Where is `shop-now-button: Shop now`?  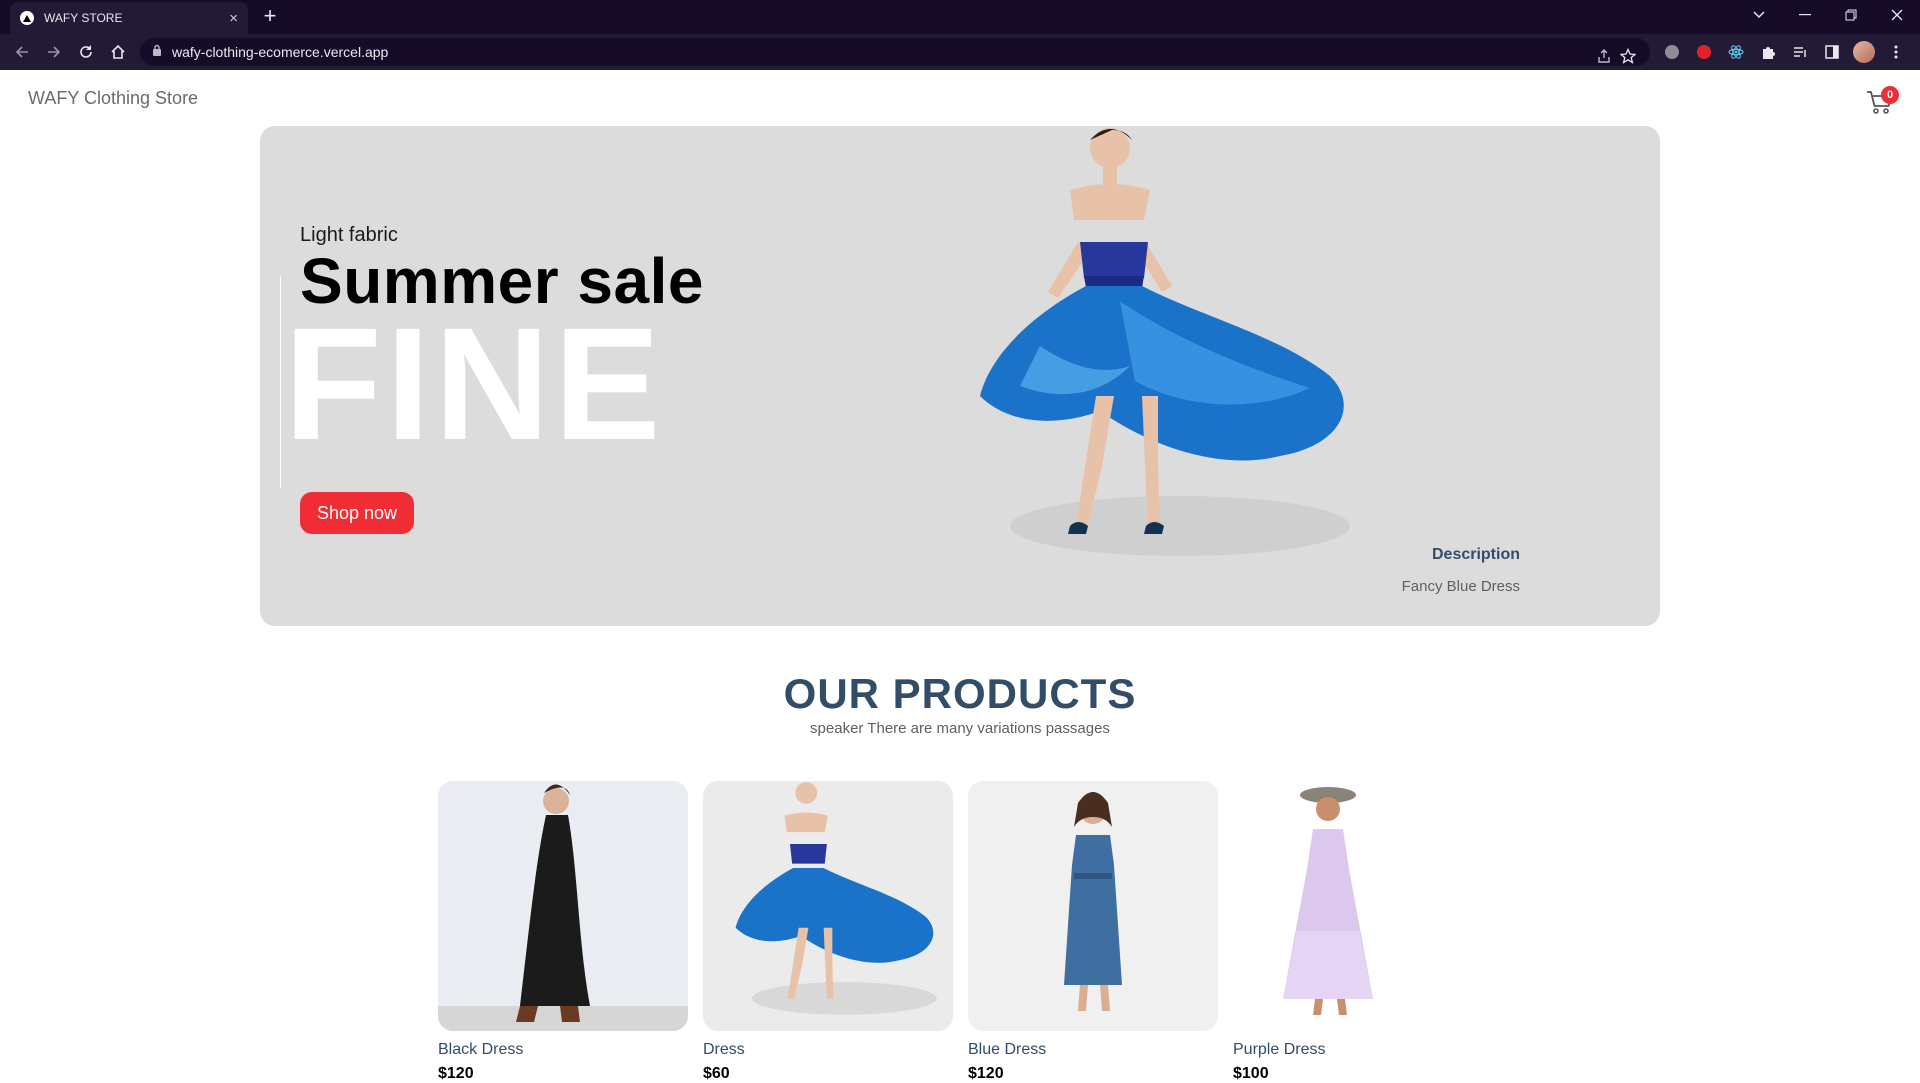 shop-now-button: Shop now is located at coordinates (357, 513).